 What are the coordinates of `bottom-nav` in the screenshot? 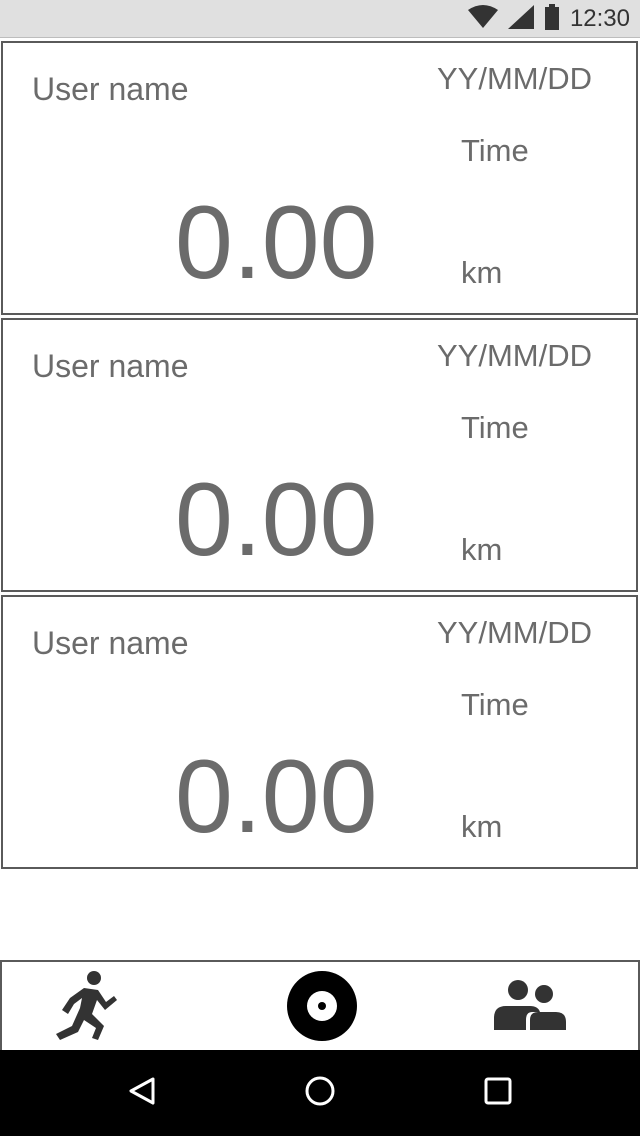 It's located at (320, 1005).